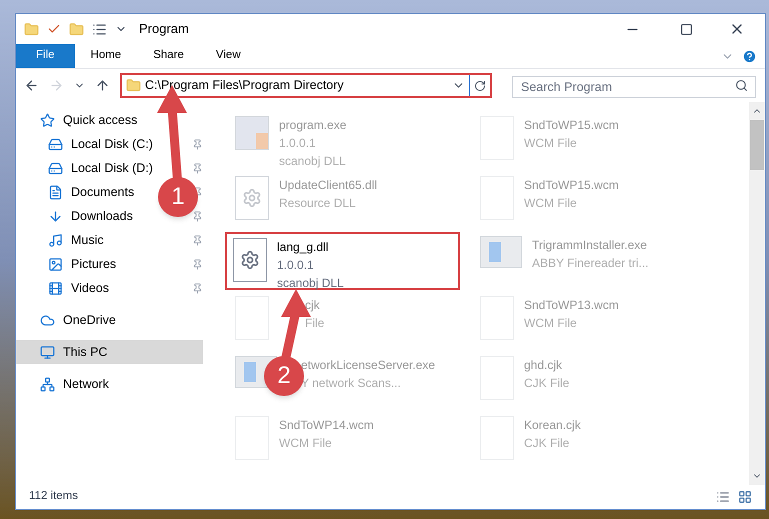  I want to click on tiles-view-icon, so click(745, 497).